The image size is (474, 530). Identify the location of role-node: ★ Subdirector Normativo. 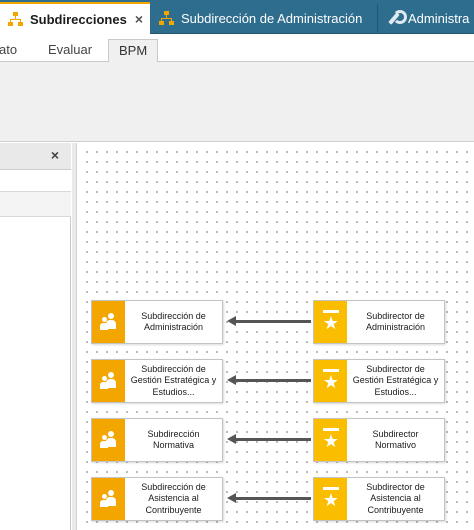
(379, 440).